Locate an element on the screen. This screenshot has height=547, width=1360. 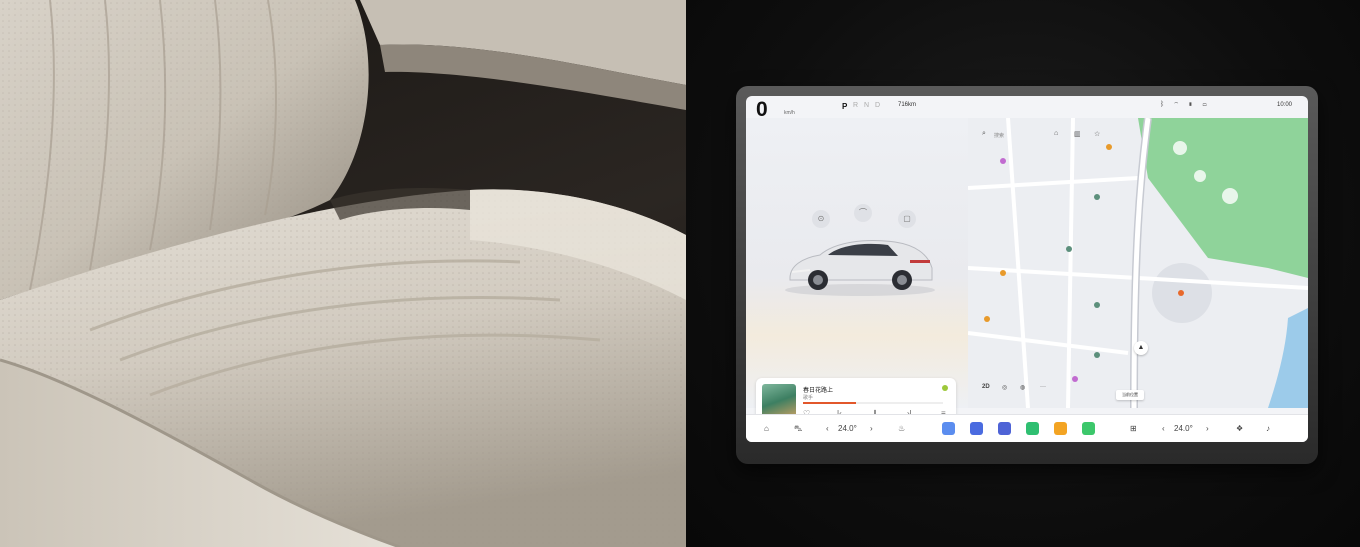
car-app-icon is located at coordinates (948, 428).